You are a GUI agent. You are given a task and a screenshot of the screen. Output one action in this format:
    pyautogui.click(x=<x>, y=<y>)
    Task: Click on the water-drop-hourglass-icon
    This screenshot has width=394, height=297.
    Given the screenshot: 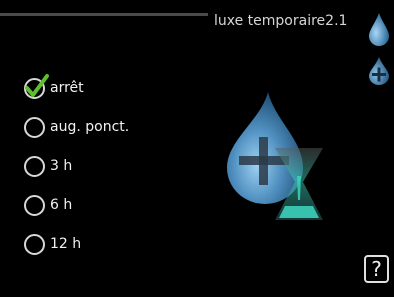 What is the action you would take?
    pyautogui.click(x=282, y=162)
    